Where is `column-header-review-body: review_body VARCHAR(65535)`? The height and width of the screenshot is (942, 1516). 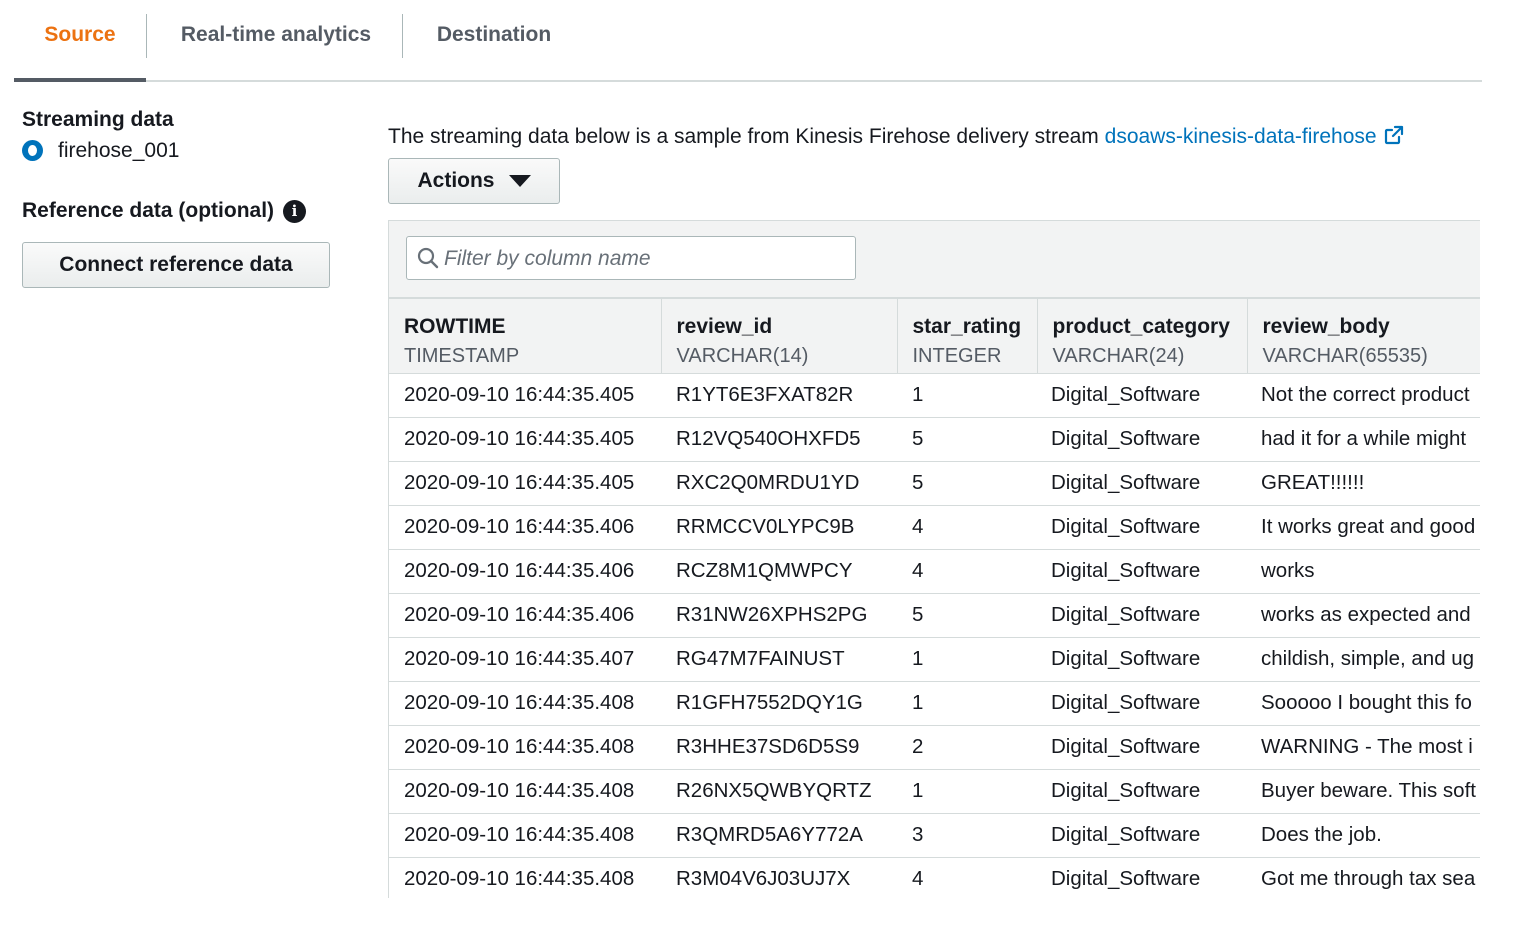
column-header-review-body: review_body VARCHAR(65535) is located at coordinates (1363, 336).